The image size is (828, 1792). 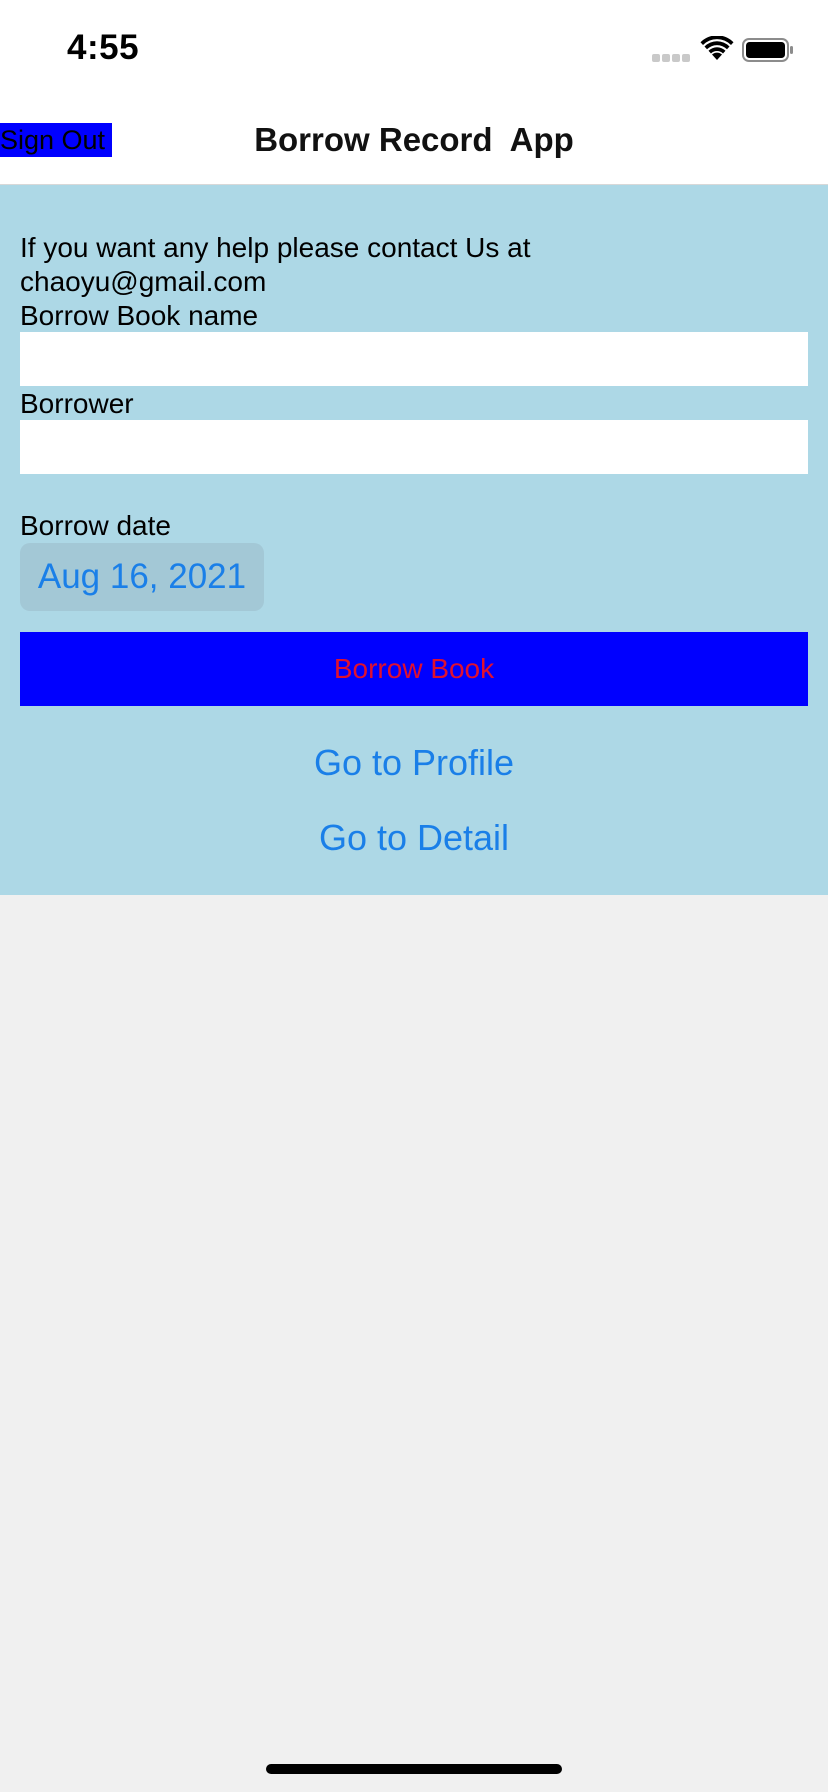 What do you see at coordinates (717, 48) in the screenshot?
I see `wifi-icon` at bounding box center [717, 48].